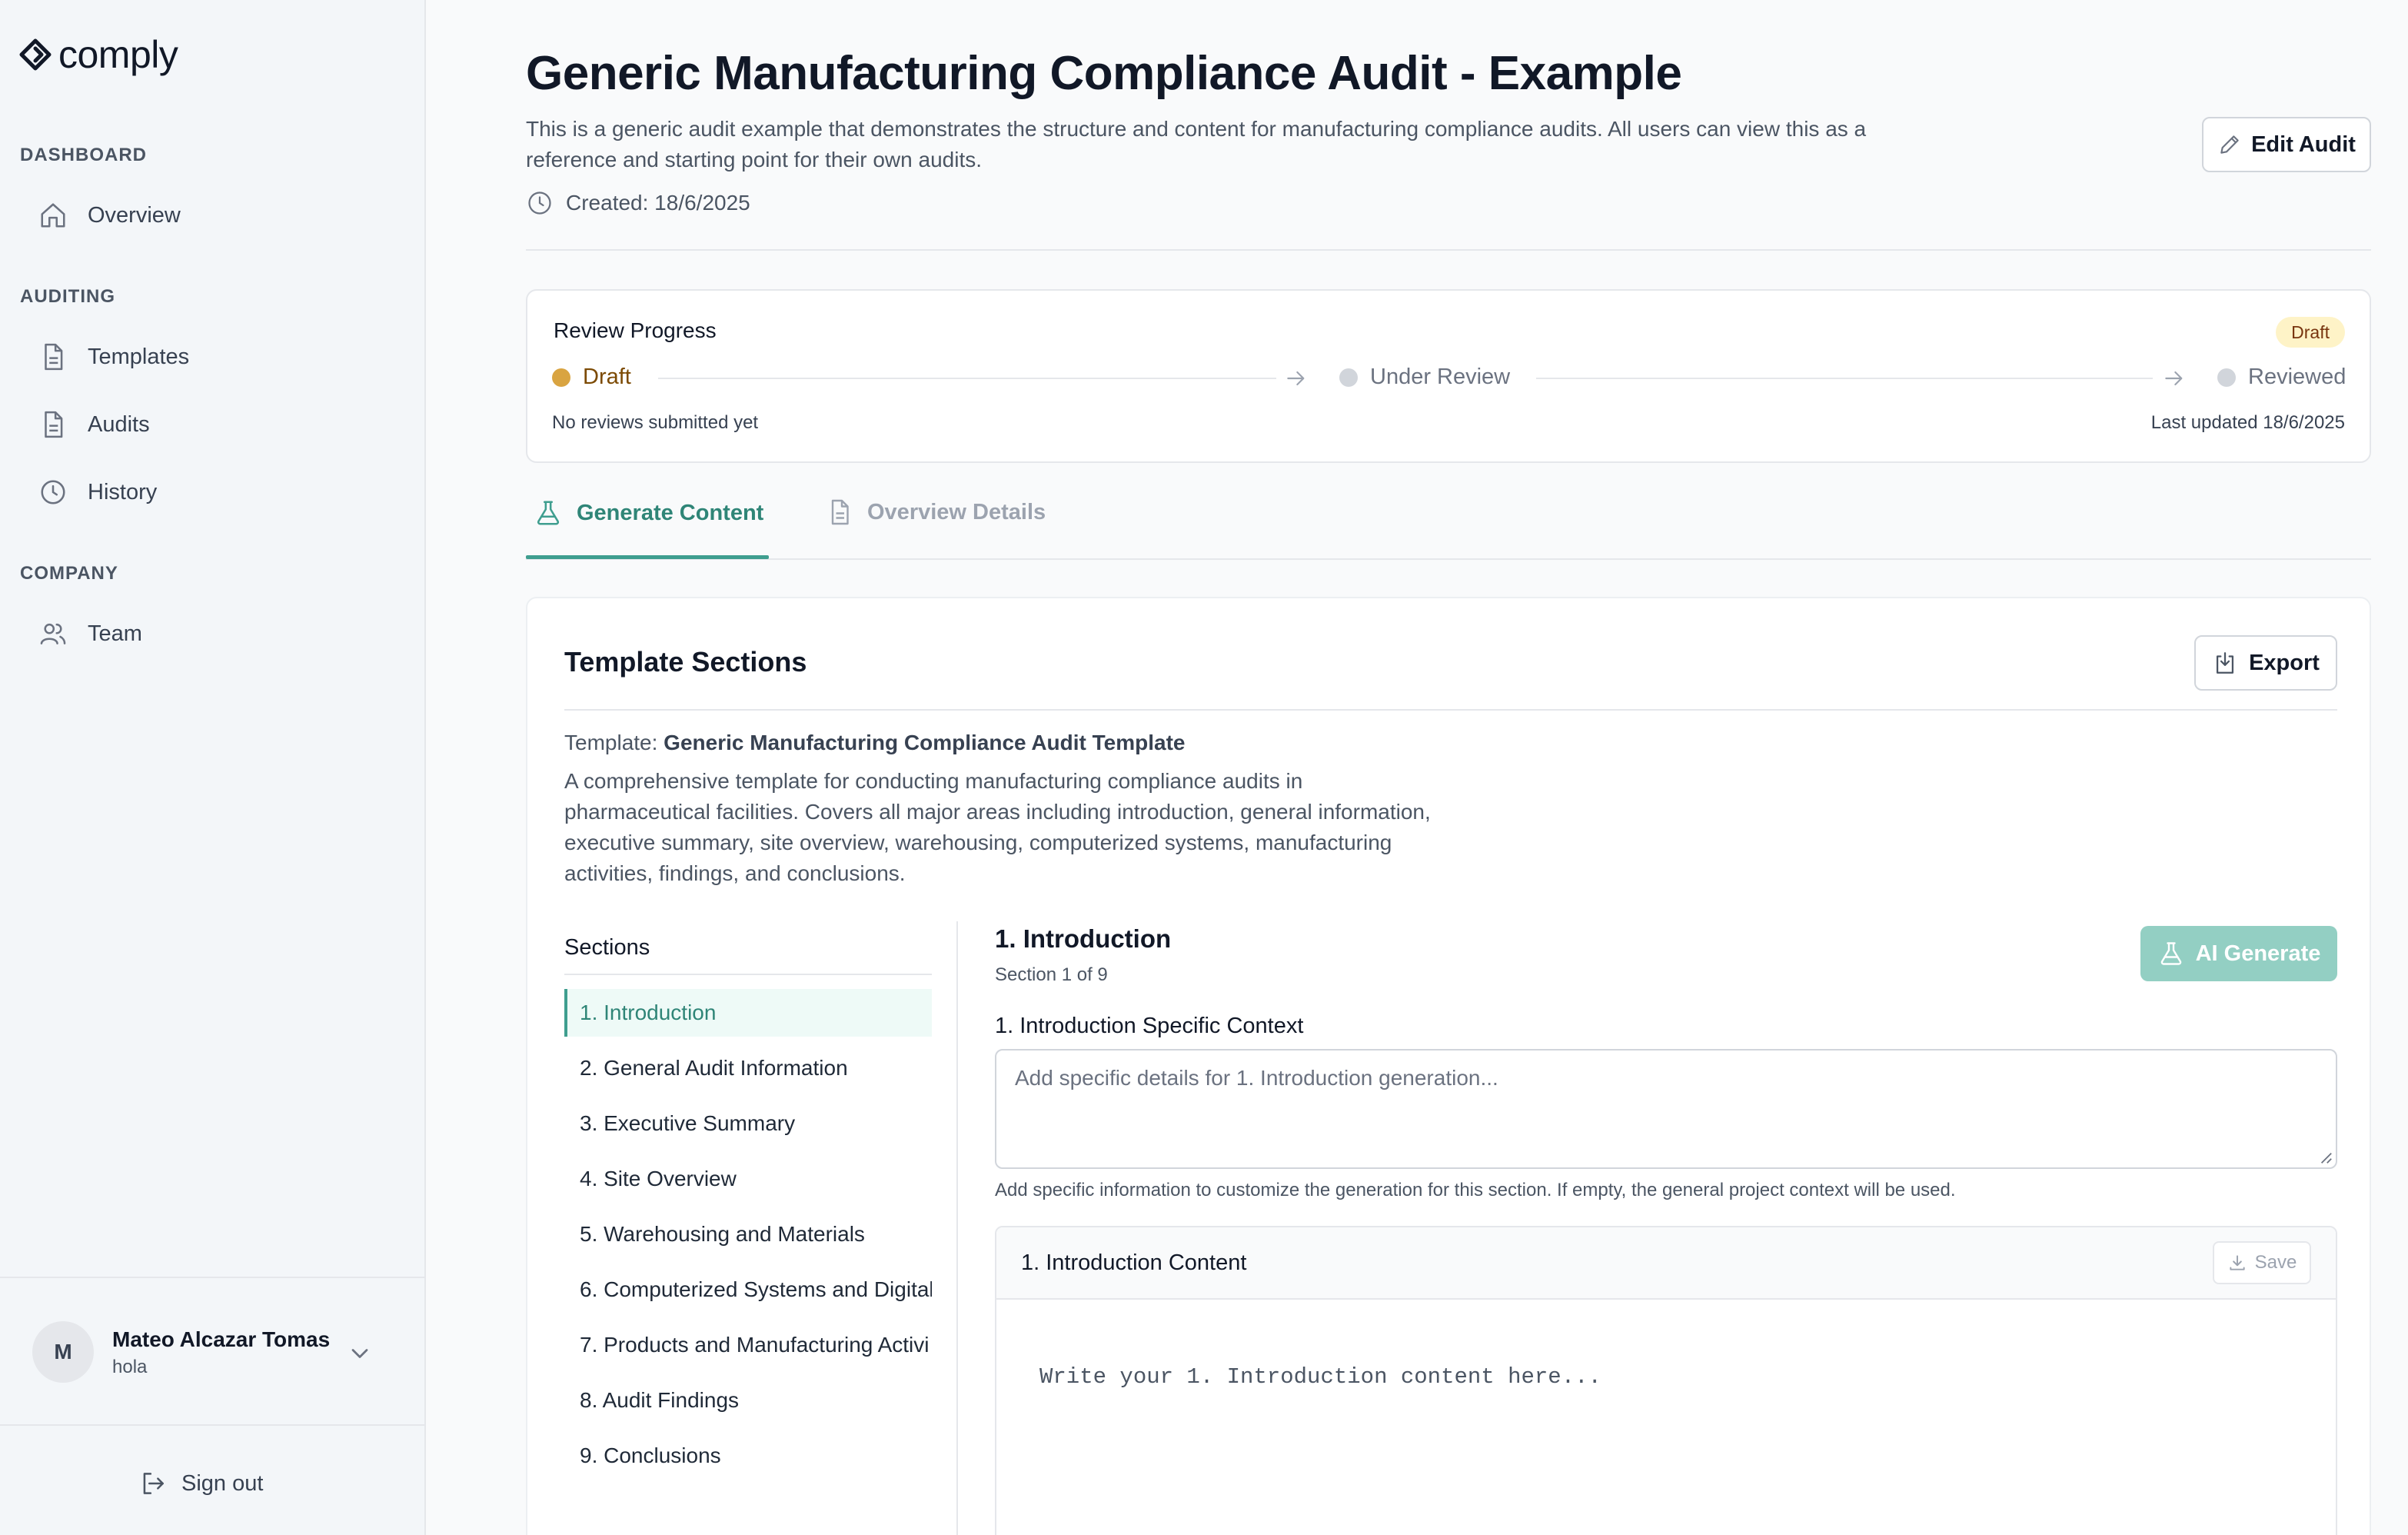 The width and height of the screenshot is (2408, 1535). Describe the element at coordinates (2297, 377) in the screenshot. I see `step-label: Reviewed` at that location.